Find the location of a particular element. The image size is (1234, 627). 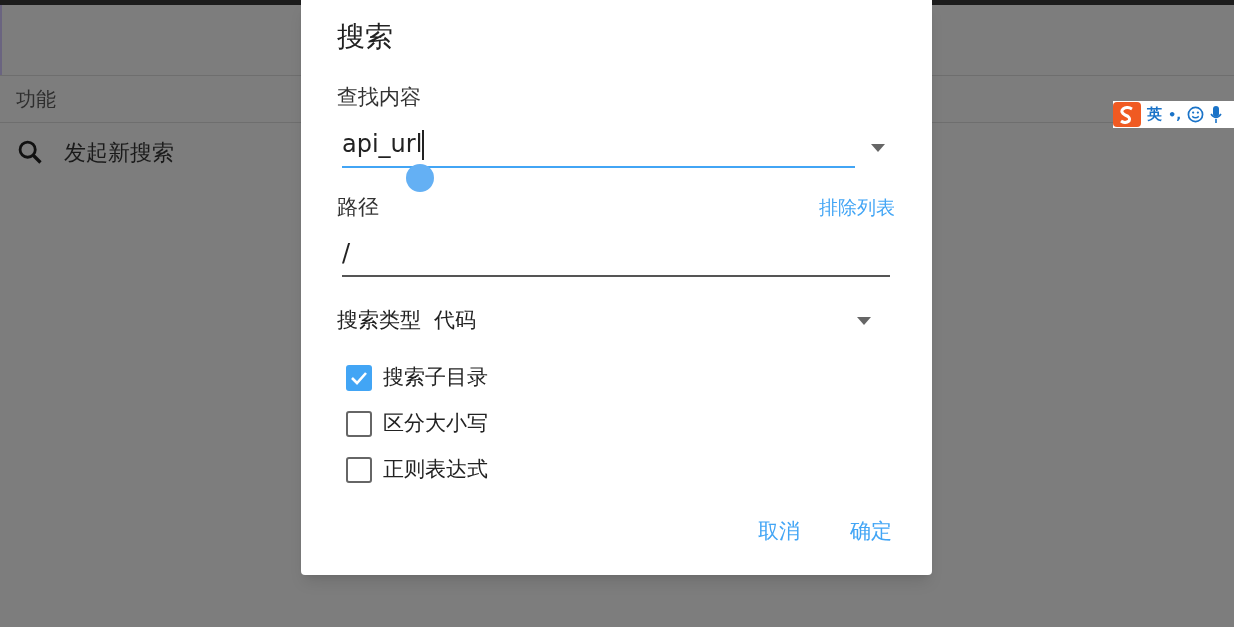

field-label: 路径 is located at coordinates (358, 207).